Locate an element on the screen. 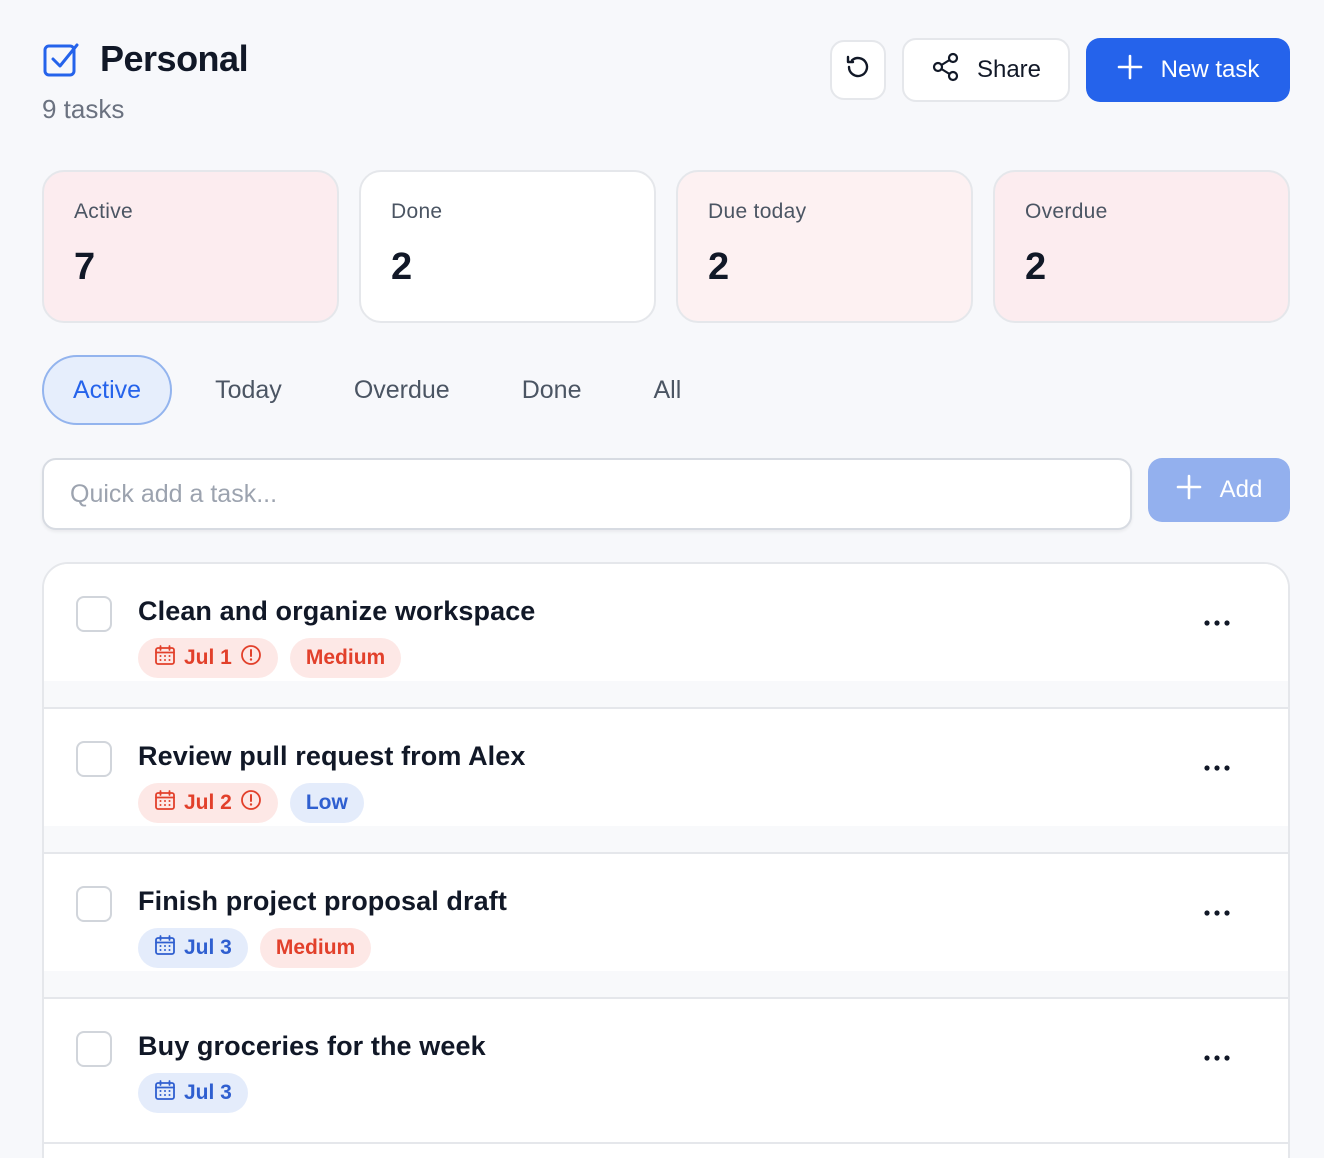 Image resolution: width=1324 pixels, height=1158 pixels. page-title: Personal is located at coordinates (174, 58).